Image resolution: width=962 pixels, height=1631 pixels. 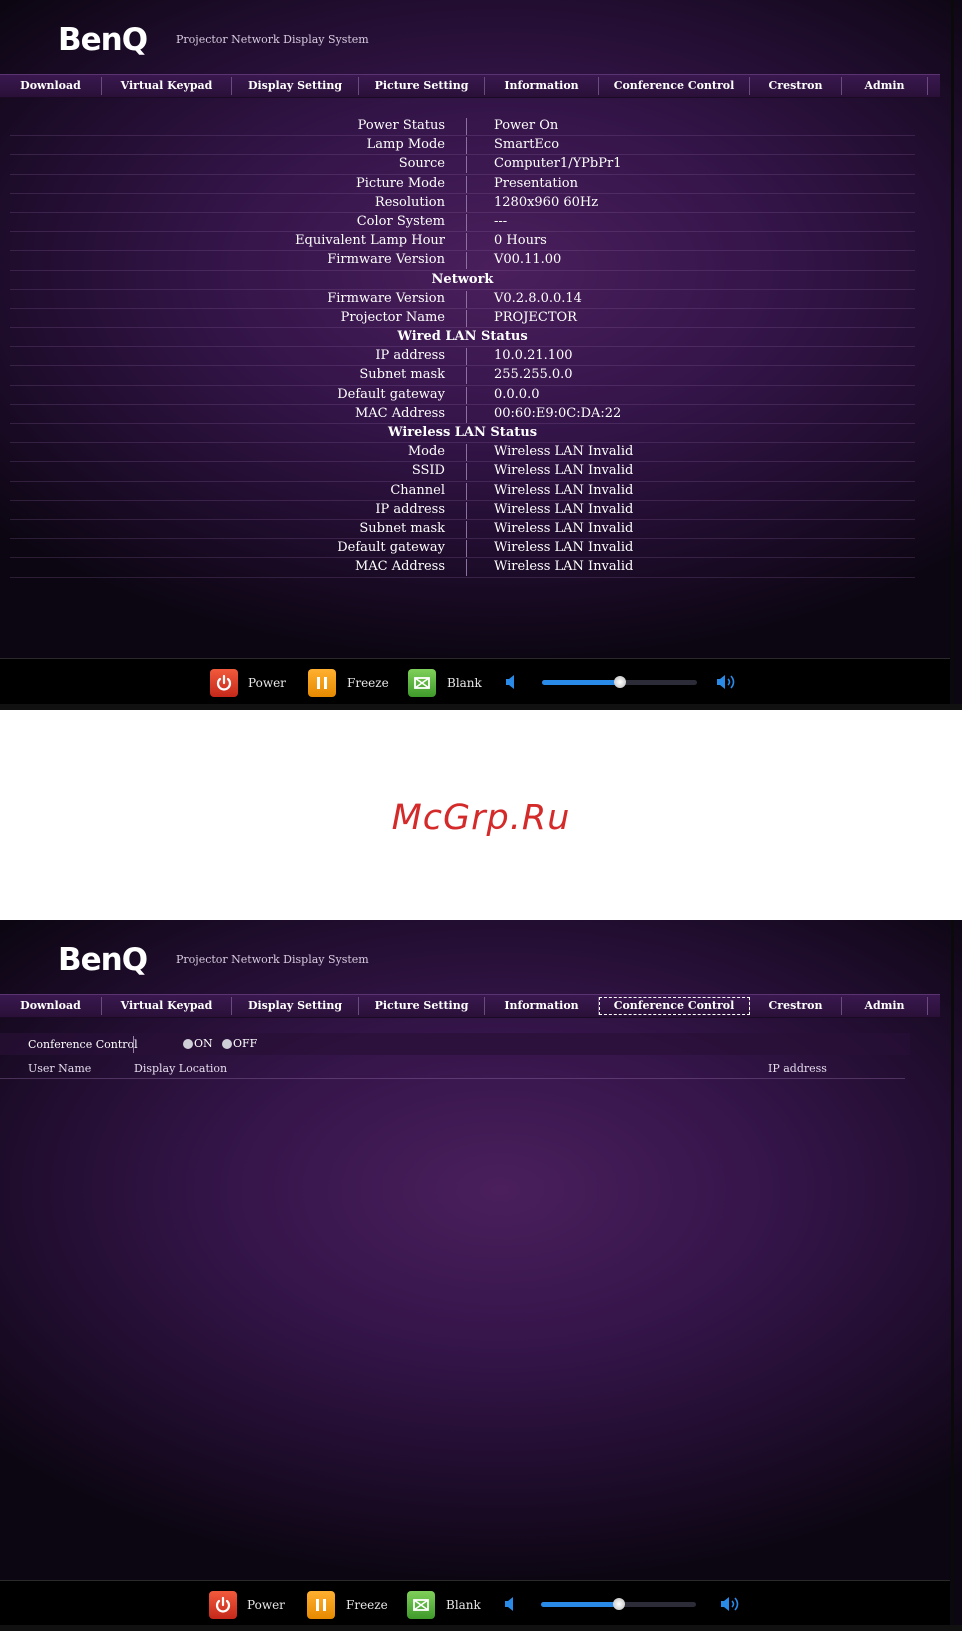 I want to click on control-bar: Power Freeze Blank, so click(x=475, y=1604).